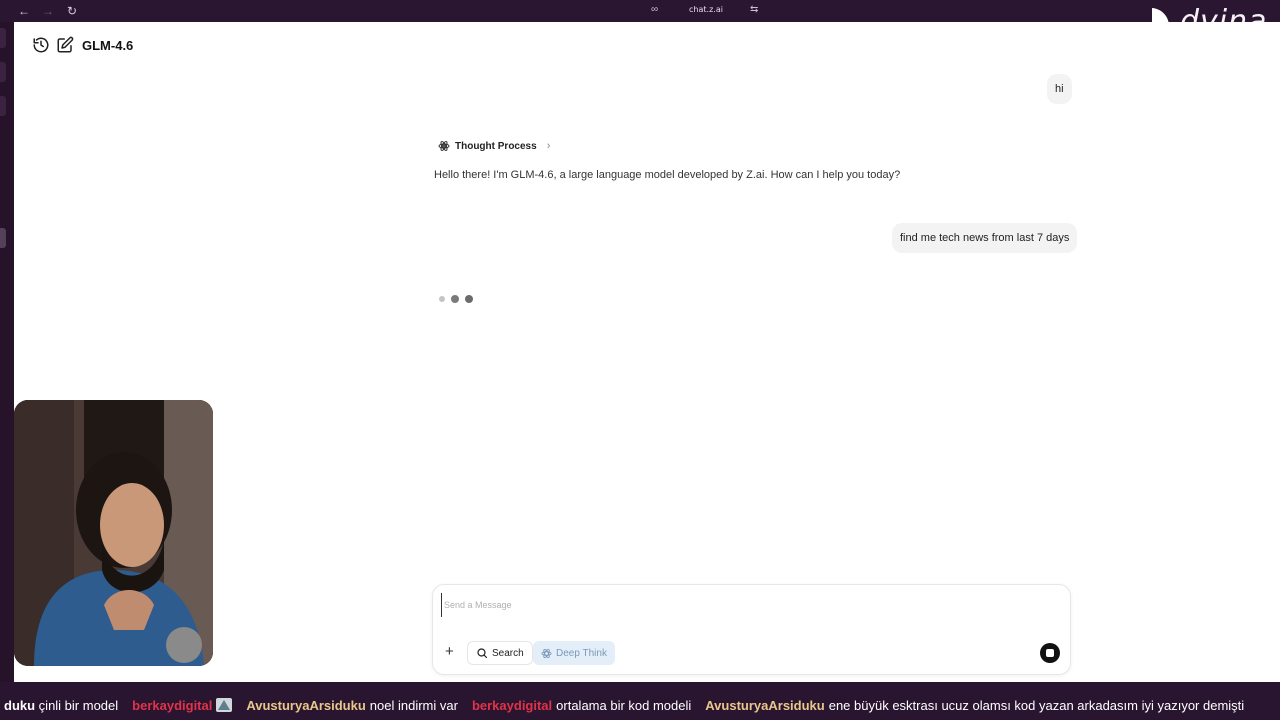  Describe the element at coordinates (751, 629) in the screenshot. I see `message-composer: + Search Deep Think` at that location.